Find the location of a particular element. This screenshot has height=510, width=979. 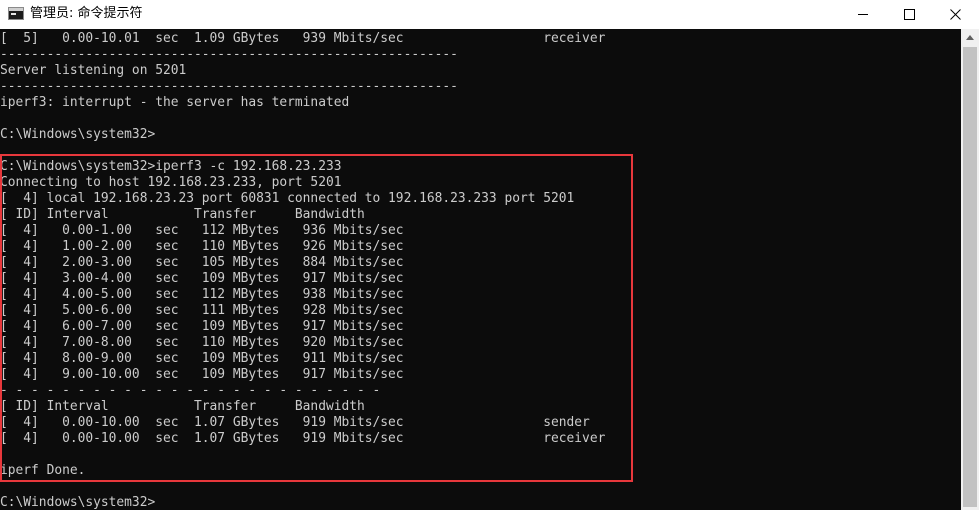

maximize-button is located at coordinates (909, 14).